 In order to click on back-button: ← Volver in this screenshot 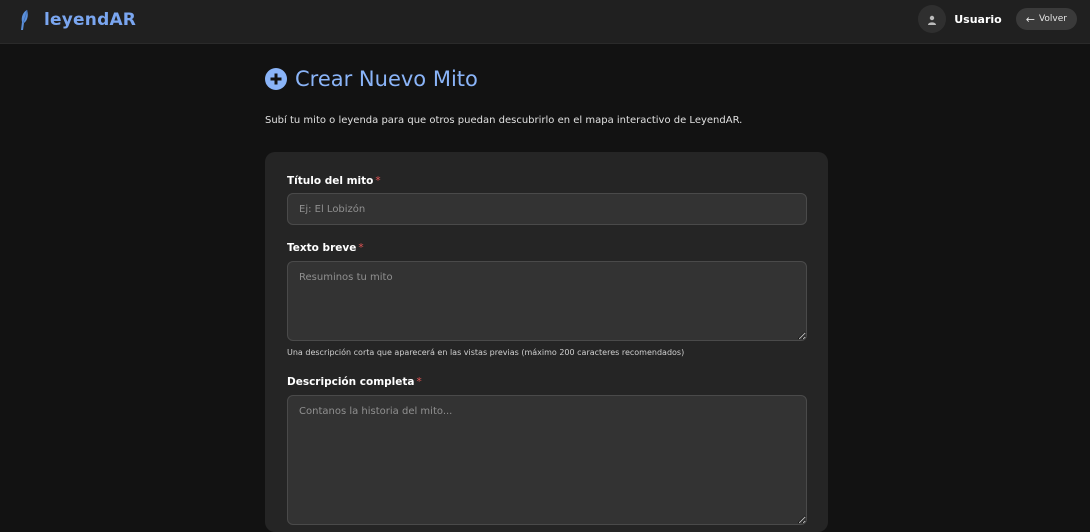, I will do `click(1046, 19)`.